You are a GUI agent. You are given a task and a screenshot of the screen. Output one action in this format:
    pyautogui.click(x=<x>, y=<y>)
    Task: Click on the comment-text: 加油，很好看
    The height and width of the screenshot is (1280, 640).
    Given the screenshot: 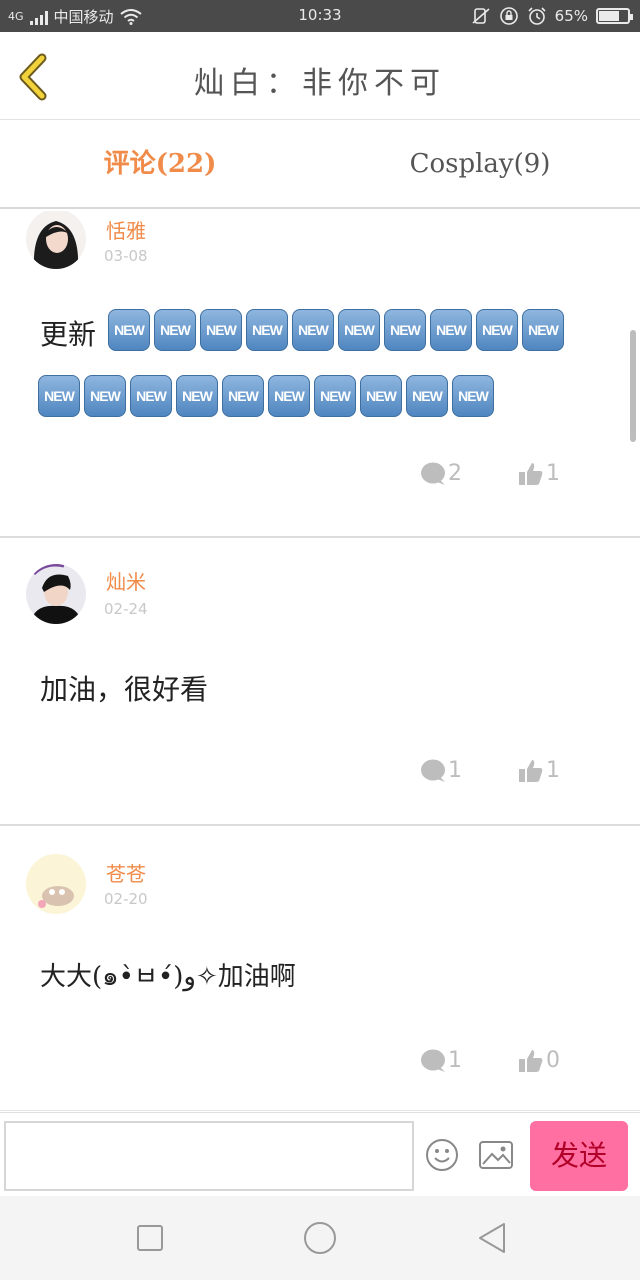 What is the action you would take?
    pyautogui.click(x=124, y=689)
    